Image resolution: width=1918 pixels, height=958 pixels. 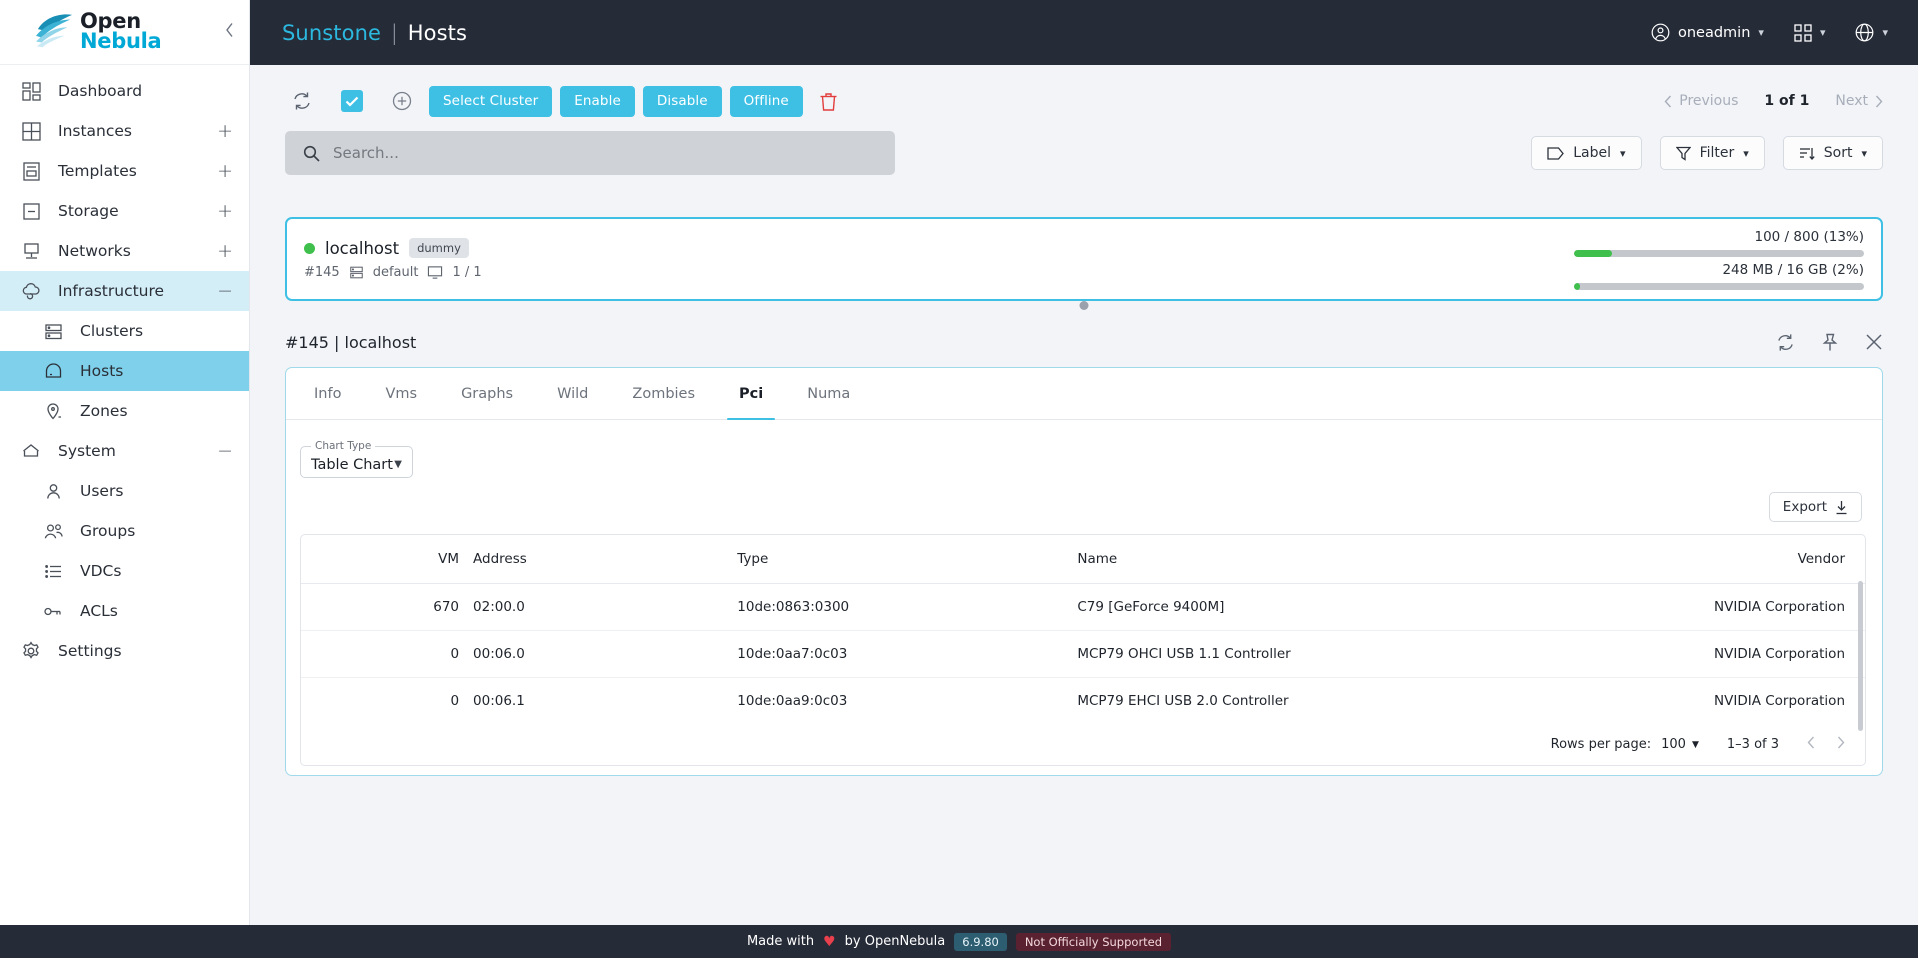 I want to click on sidebar-item-vdcs: VDCs, so click(x=124, y=571).